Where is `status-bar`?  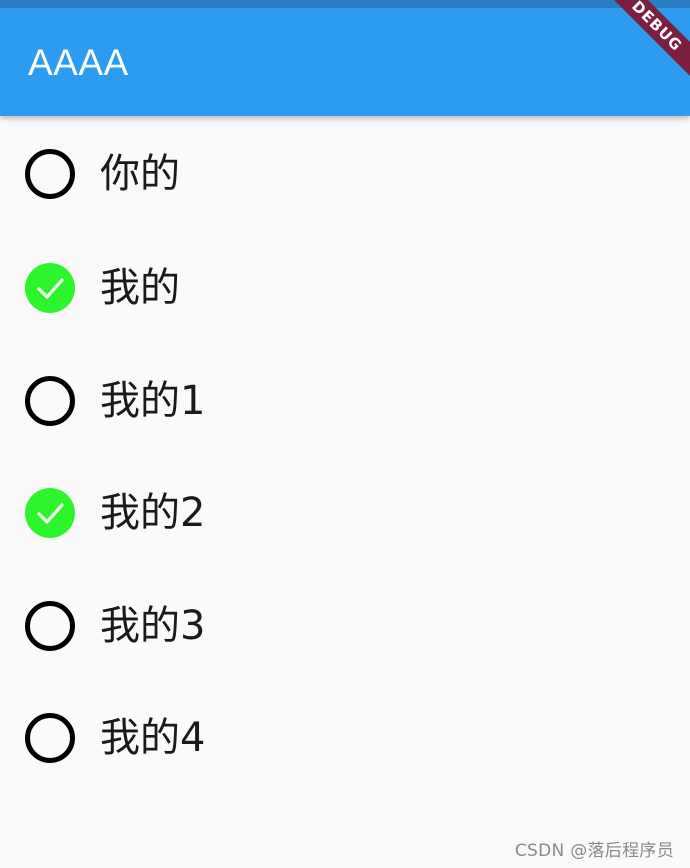
status-bar is located at coordinates (345, 4).